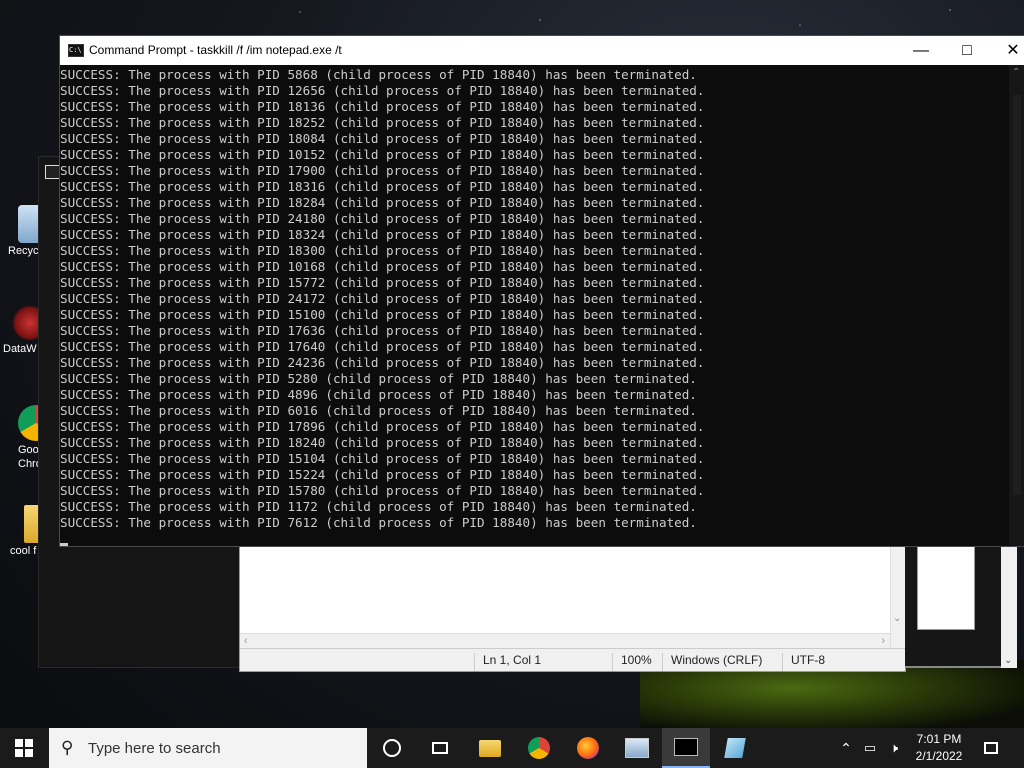 The width and height of the screenshot is (1024, 768). What do you see at coordinates (1017, 295) in the screenshot?
I see `scroll-thumb` at bounding box center [1017, 295].